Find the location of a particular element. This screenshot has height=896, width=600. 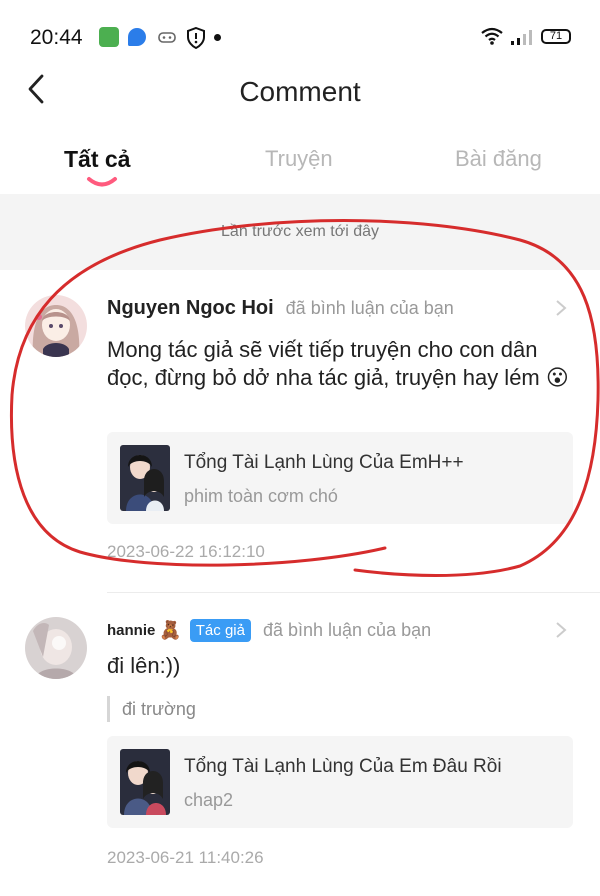

tab-bar: Tất cả Truyện Bài đăng is located at coordinates (300, 166).